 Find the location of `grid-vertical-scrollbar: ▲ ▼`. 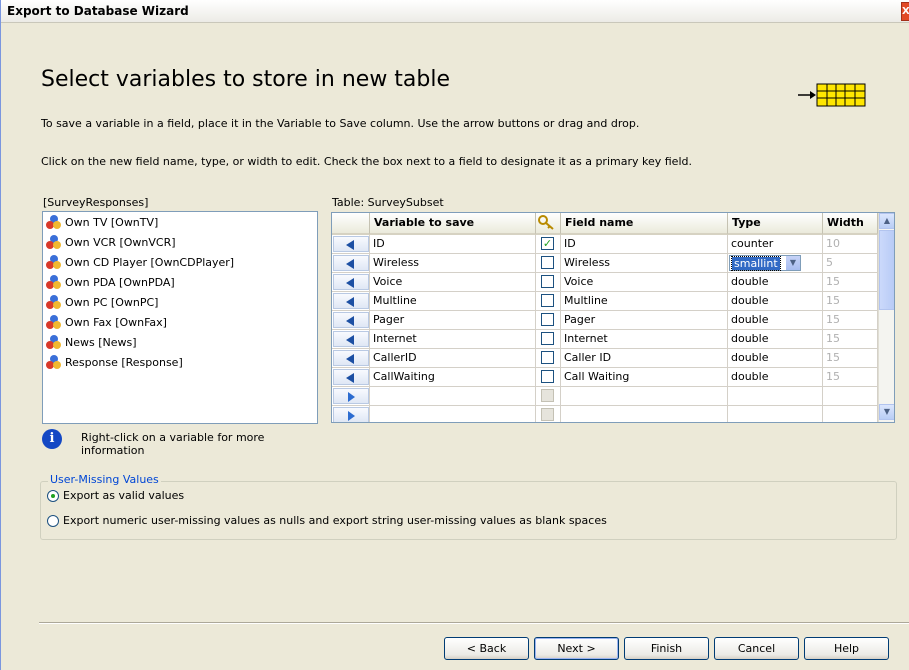

grid-vertical-scrollbar: ▲ ▼ is located at coordinates (886, 317).